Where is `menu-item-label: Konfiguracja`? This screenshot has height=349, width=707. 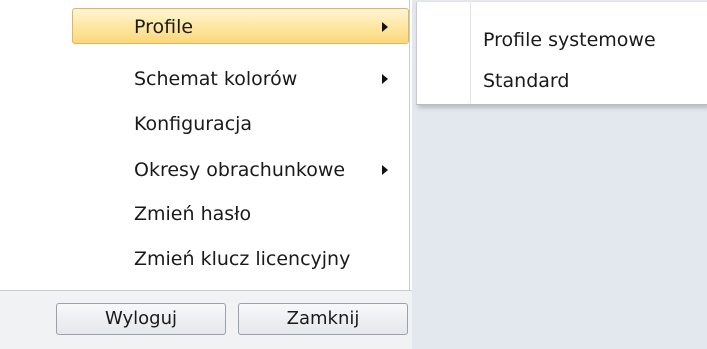
menu-item-label: Konfiguracja is located at coordinates (193, 124).